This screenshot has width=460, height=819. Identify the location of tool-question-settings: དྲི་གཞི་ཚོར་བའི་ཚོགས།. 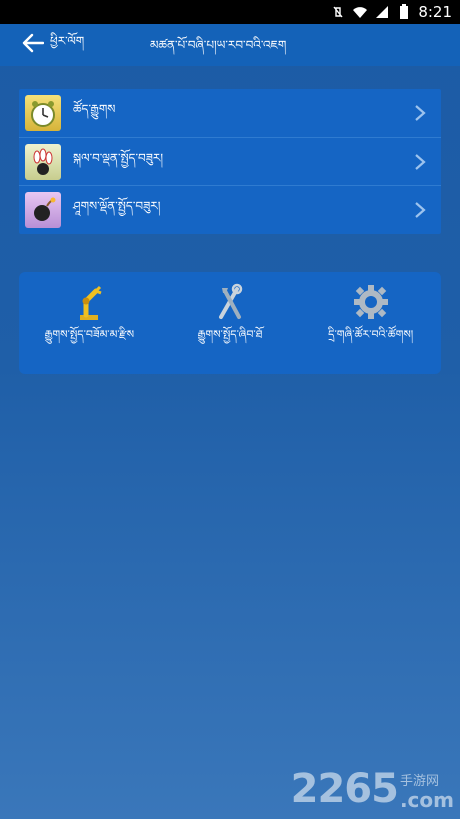
(370, 323).